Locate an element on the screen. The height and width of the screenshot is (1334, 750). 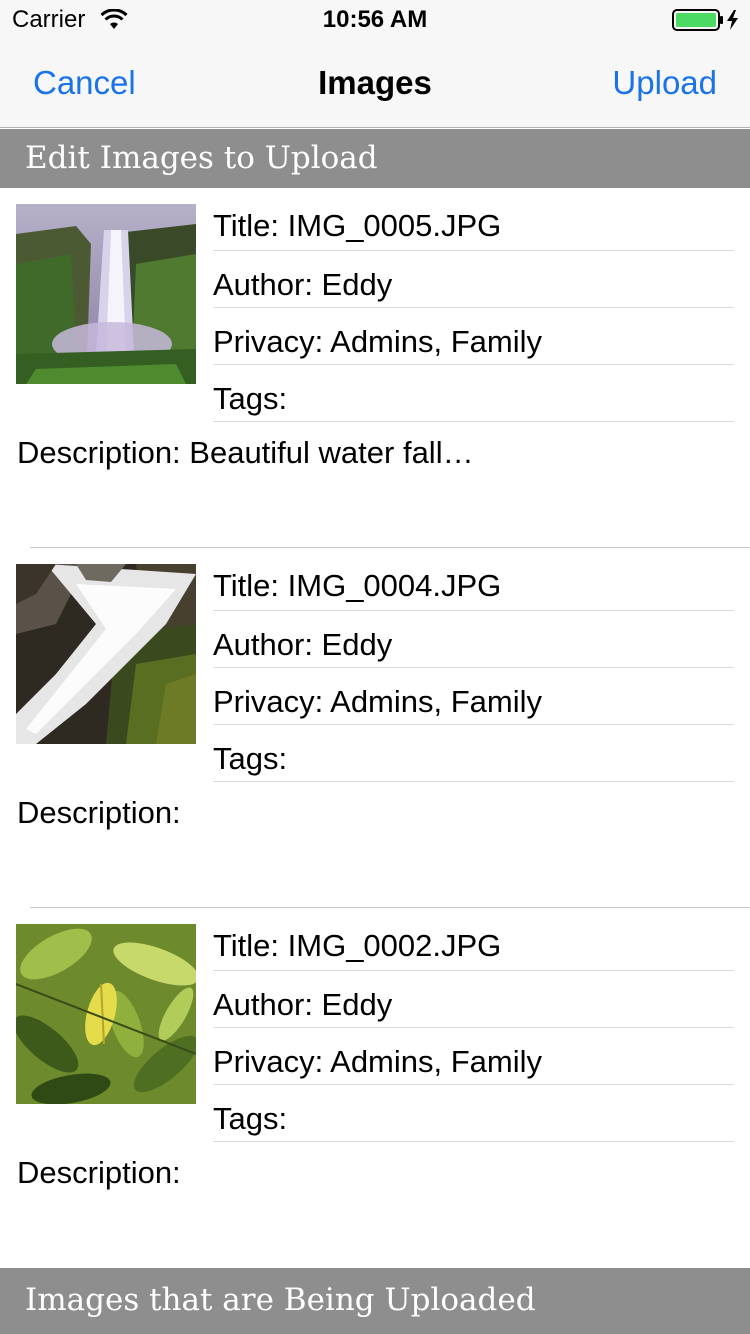
status-time: 10:56 AM is located at coordinates (375, 19).